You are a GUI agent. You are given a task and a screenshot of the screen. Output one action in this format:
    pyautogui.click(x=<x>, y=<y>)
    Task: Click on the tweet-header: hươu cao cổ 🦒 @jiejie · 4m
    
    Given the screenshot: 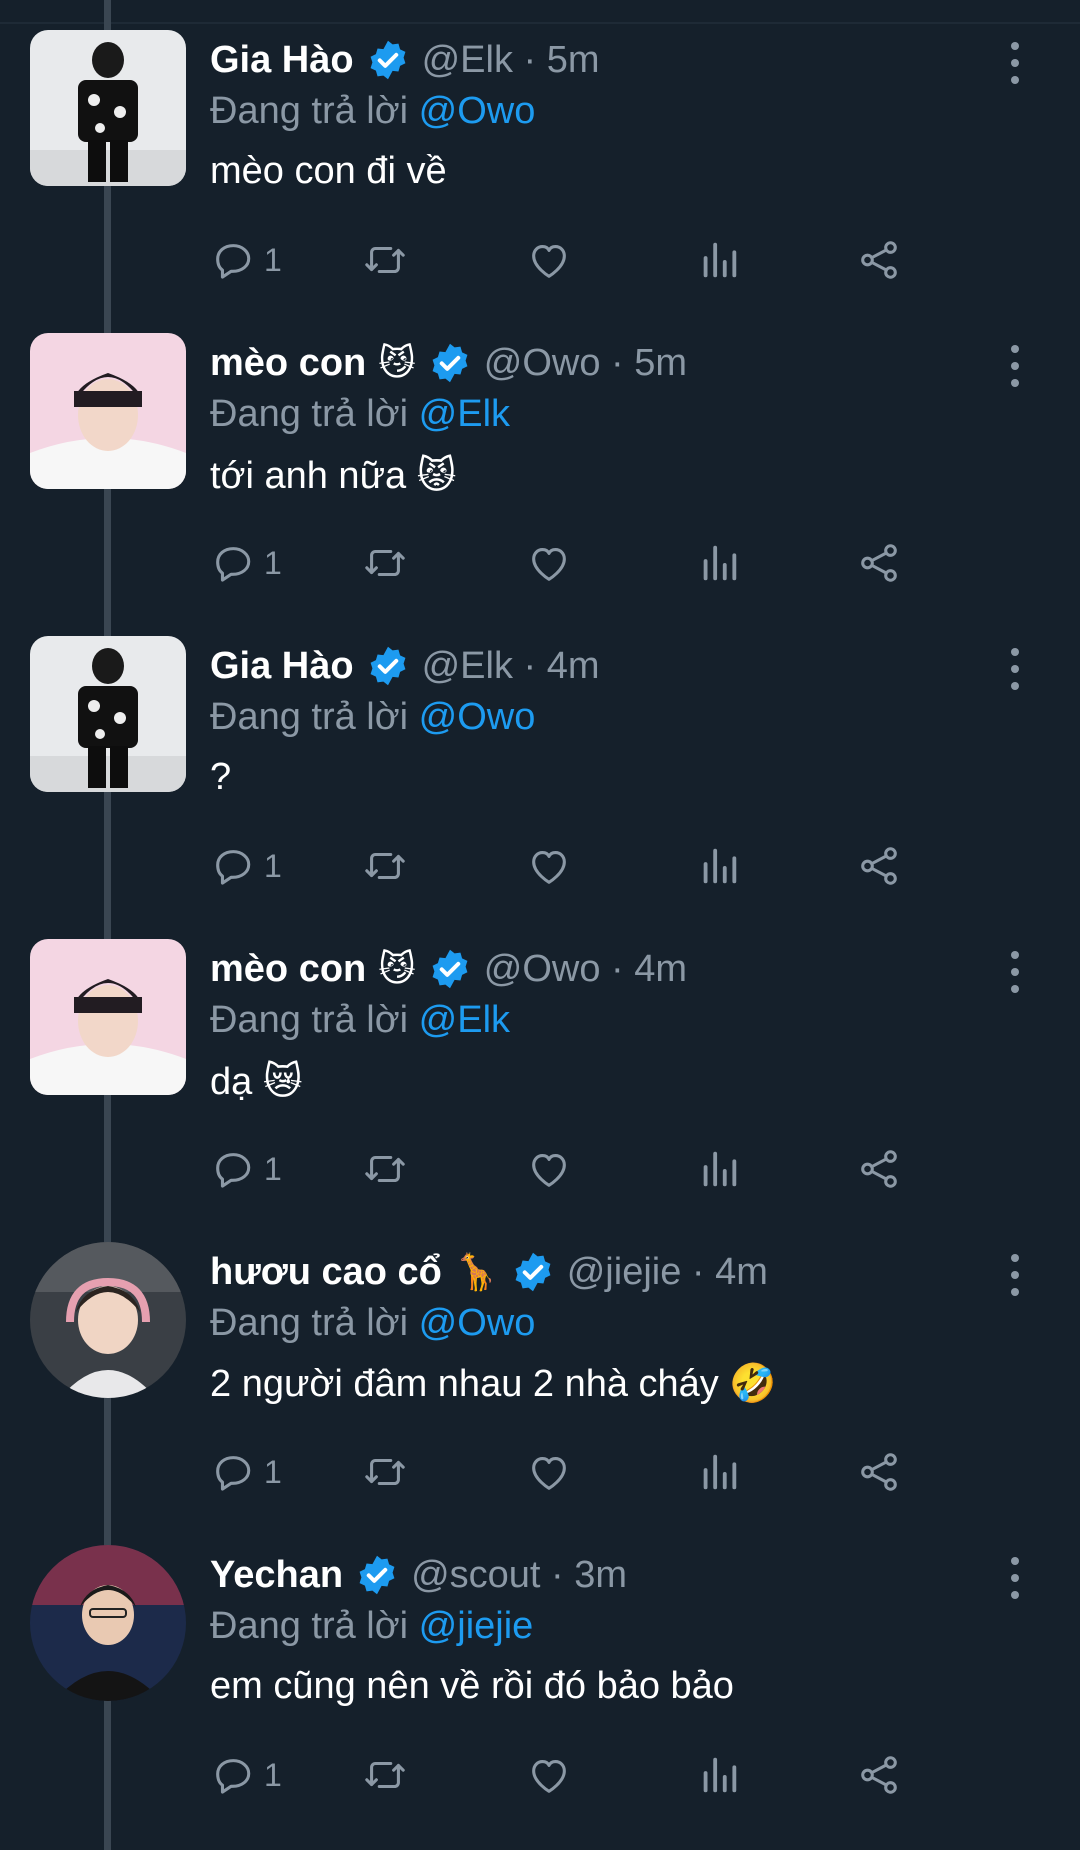 What is the action you would take?
    pyautogui.click(x=489, y=1272)
    